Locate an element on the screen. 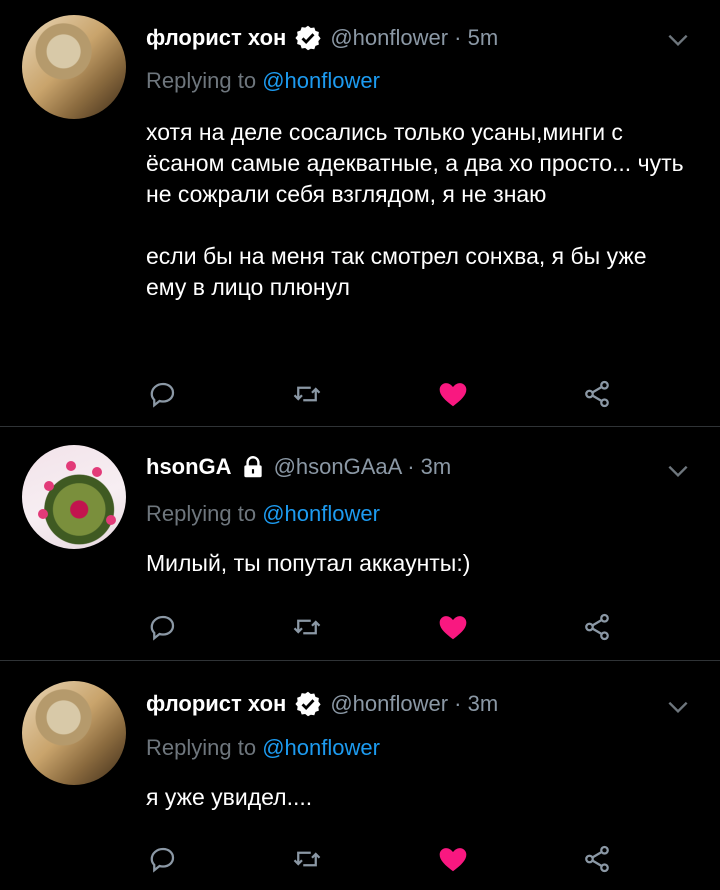  handle: @honflower · 5m is located at coordinates (414, 38).